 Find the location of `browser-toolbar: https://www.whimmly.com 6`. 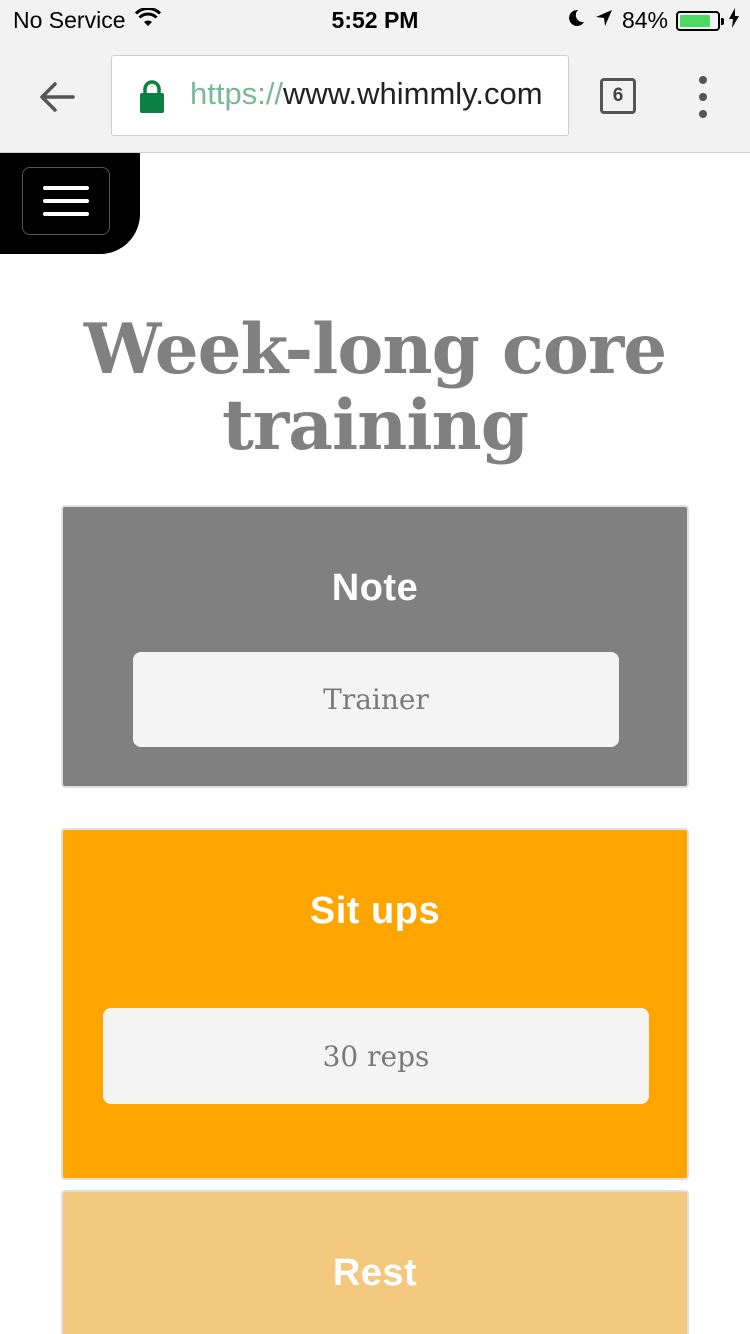

browser-toolbar: https://www.whimmly.com 6 is located at coordinates (375, 96).